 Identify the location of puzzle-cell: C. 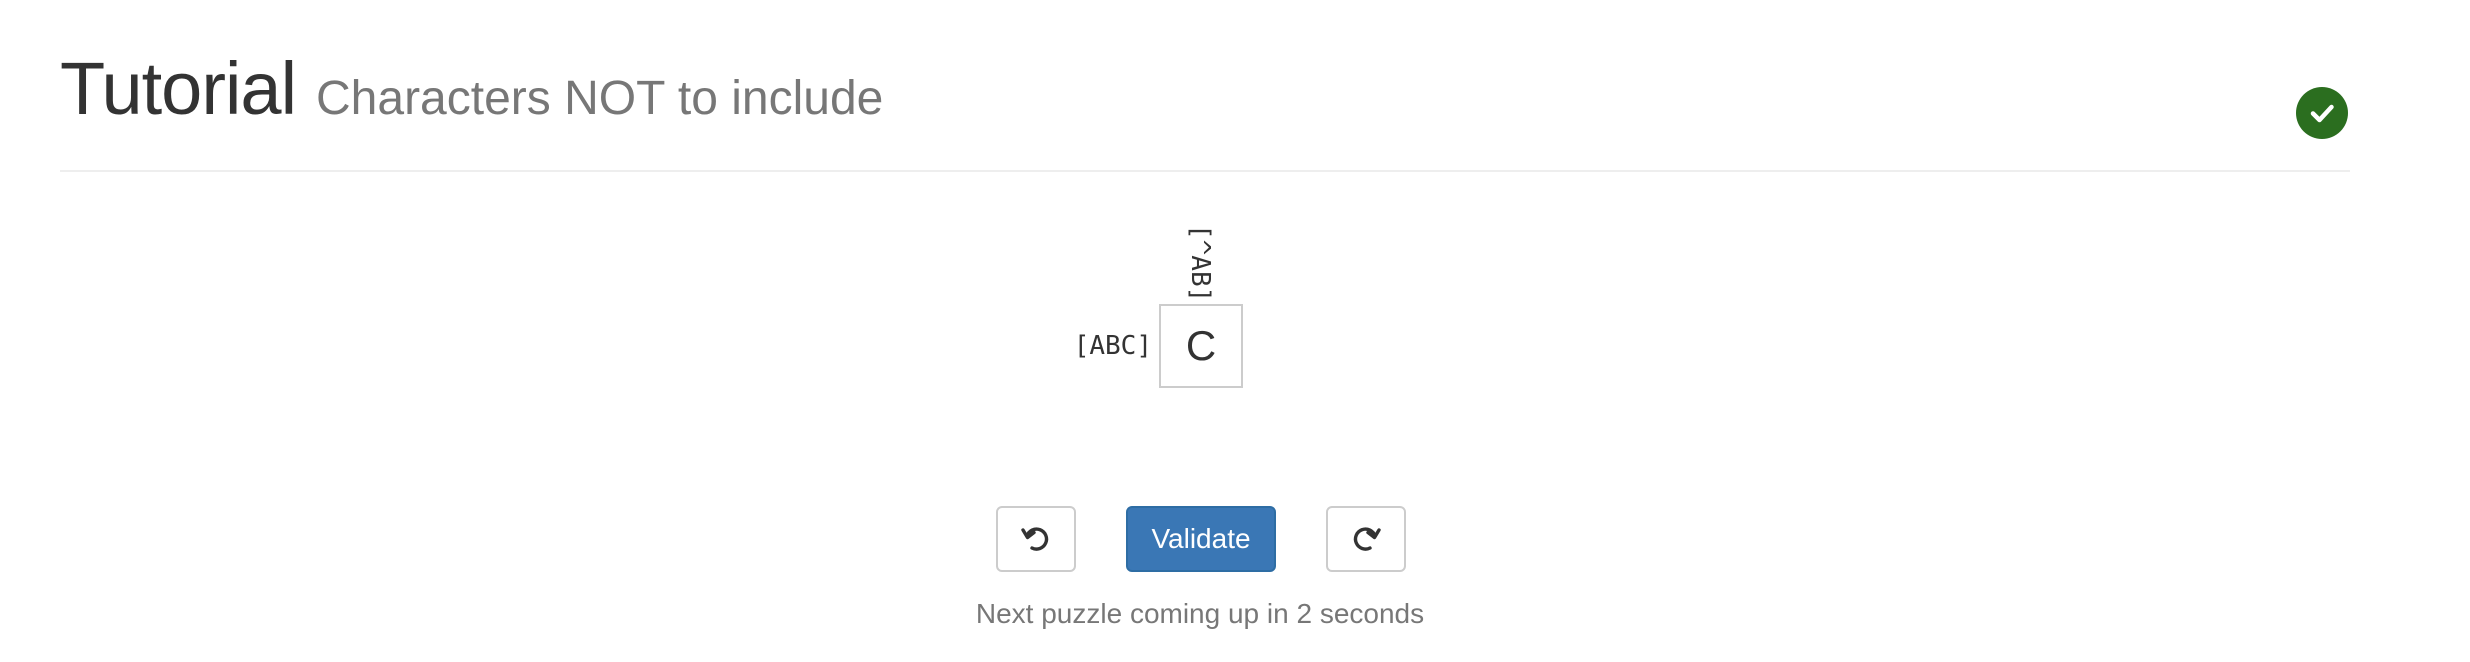
(1201, 346).